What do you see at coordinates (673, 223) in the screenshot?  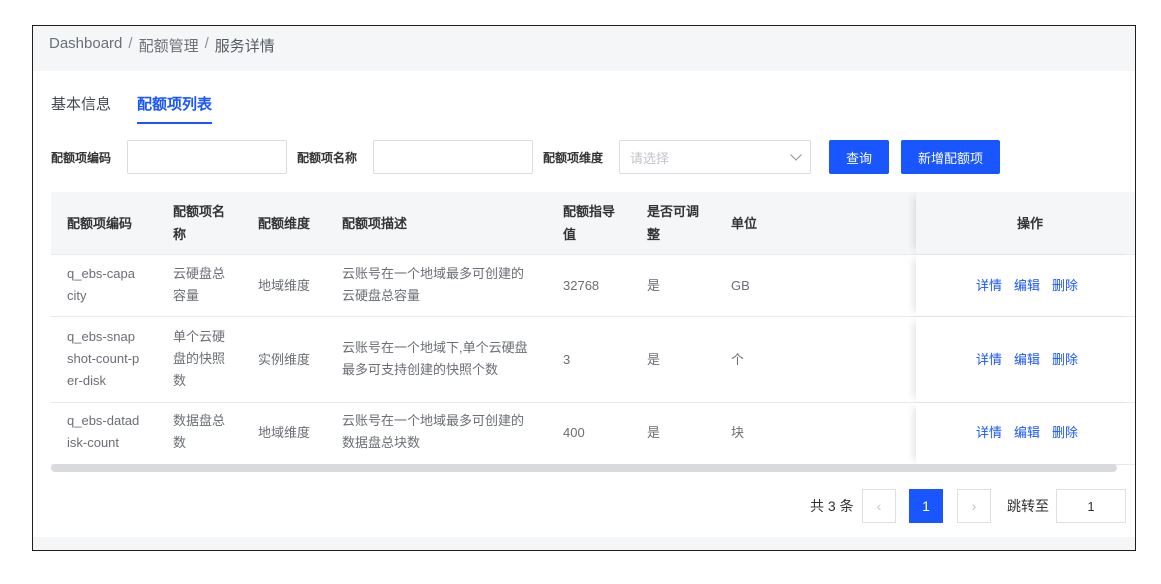 I see `header-adjustable: 是否可调整` at bounding box center [673, 223].